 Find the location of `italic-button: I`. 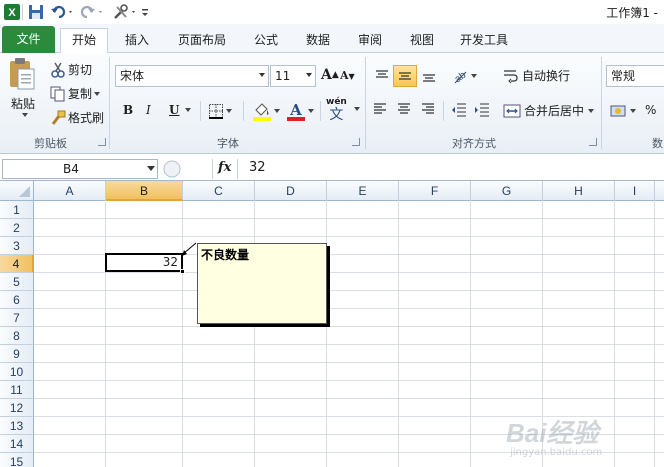

italic-button: I is located at coordinates (148, 110).